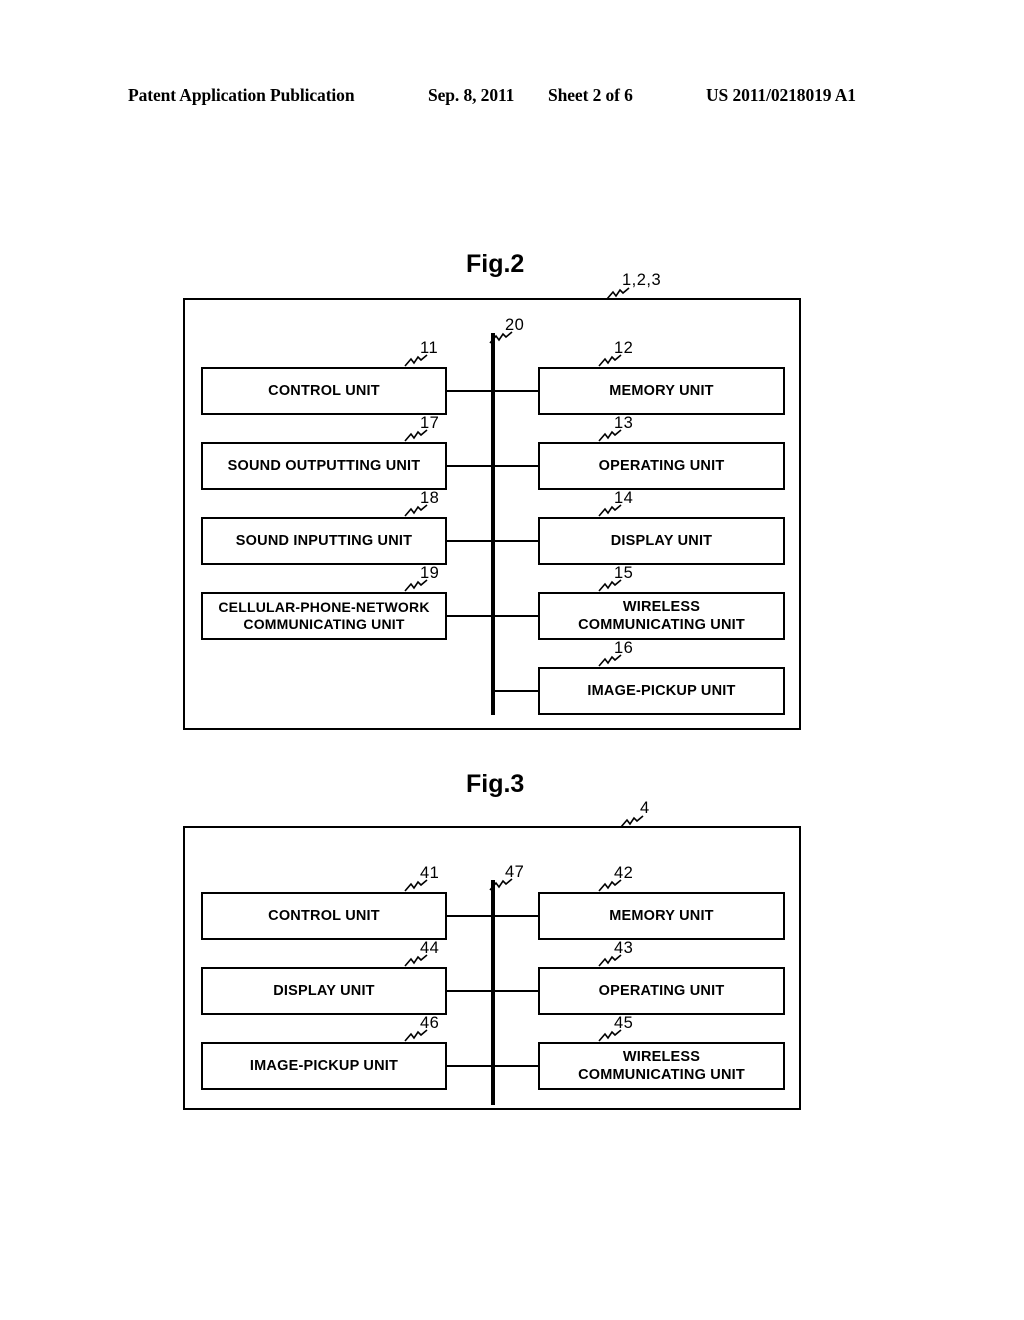 The width and height of the screenshot is (1024, 1320). I want to click on header-patent-number: US 2011/0218019 A1, so click(781, 95).